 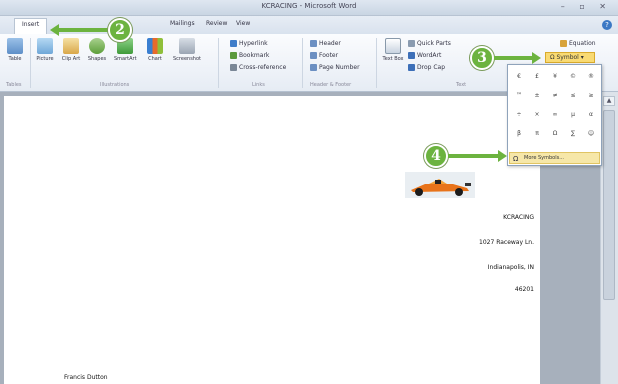 What do you see at coordinates (155, 46) in the screenshot?
I see `chart-icon` at bounding box center [155, 46].